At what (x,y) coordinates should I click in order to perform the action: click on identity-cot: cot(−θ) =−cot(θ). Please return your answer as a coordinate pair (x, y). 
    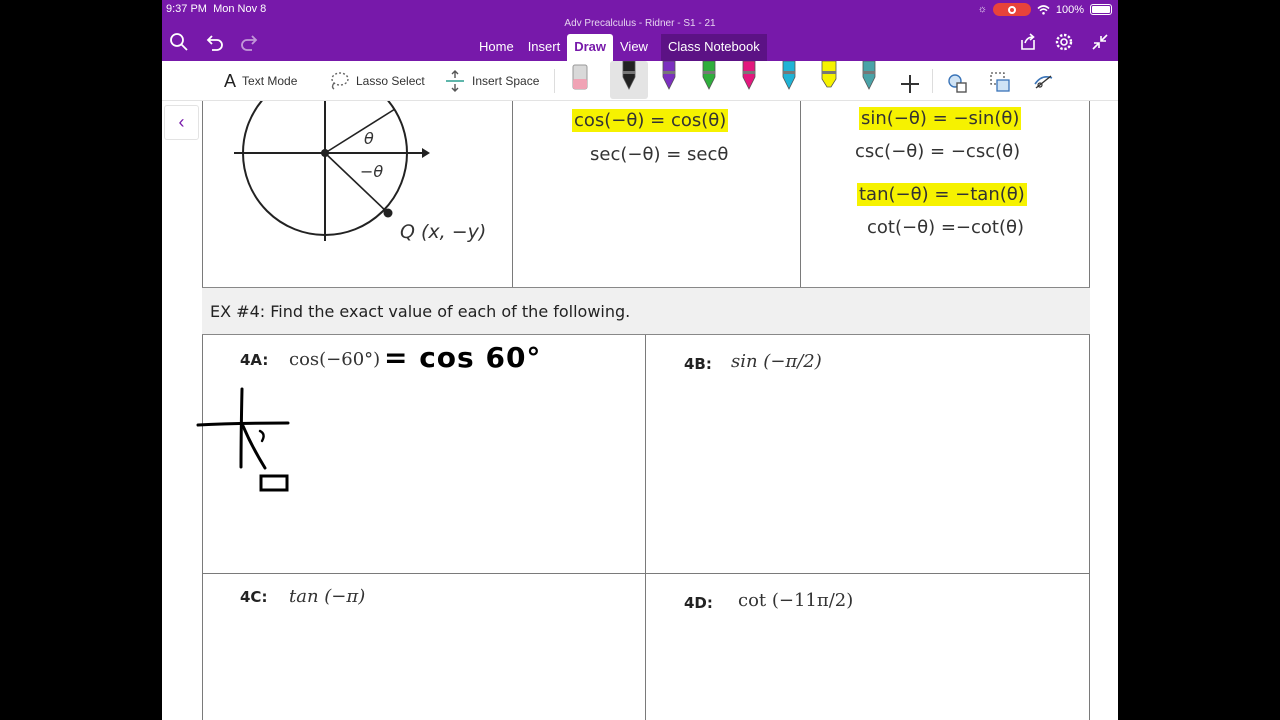
    Looking at the image, I should click on (946, 227).